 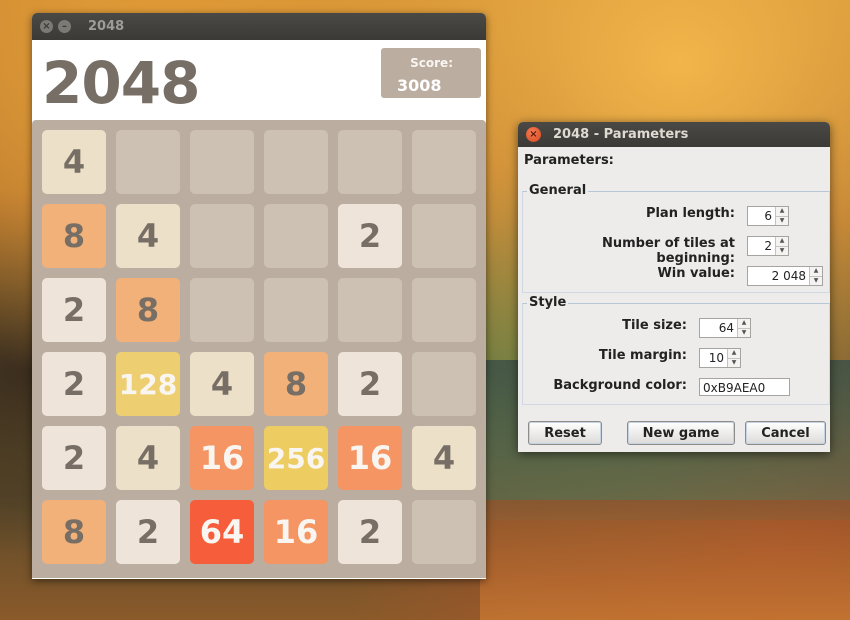 What do you see at coordinates (681, 433) in the screenshot?
I see `new-game-button: New game` at bounding box center [681, 433].